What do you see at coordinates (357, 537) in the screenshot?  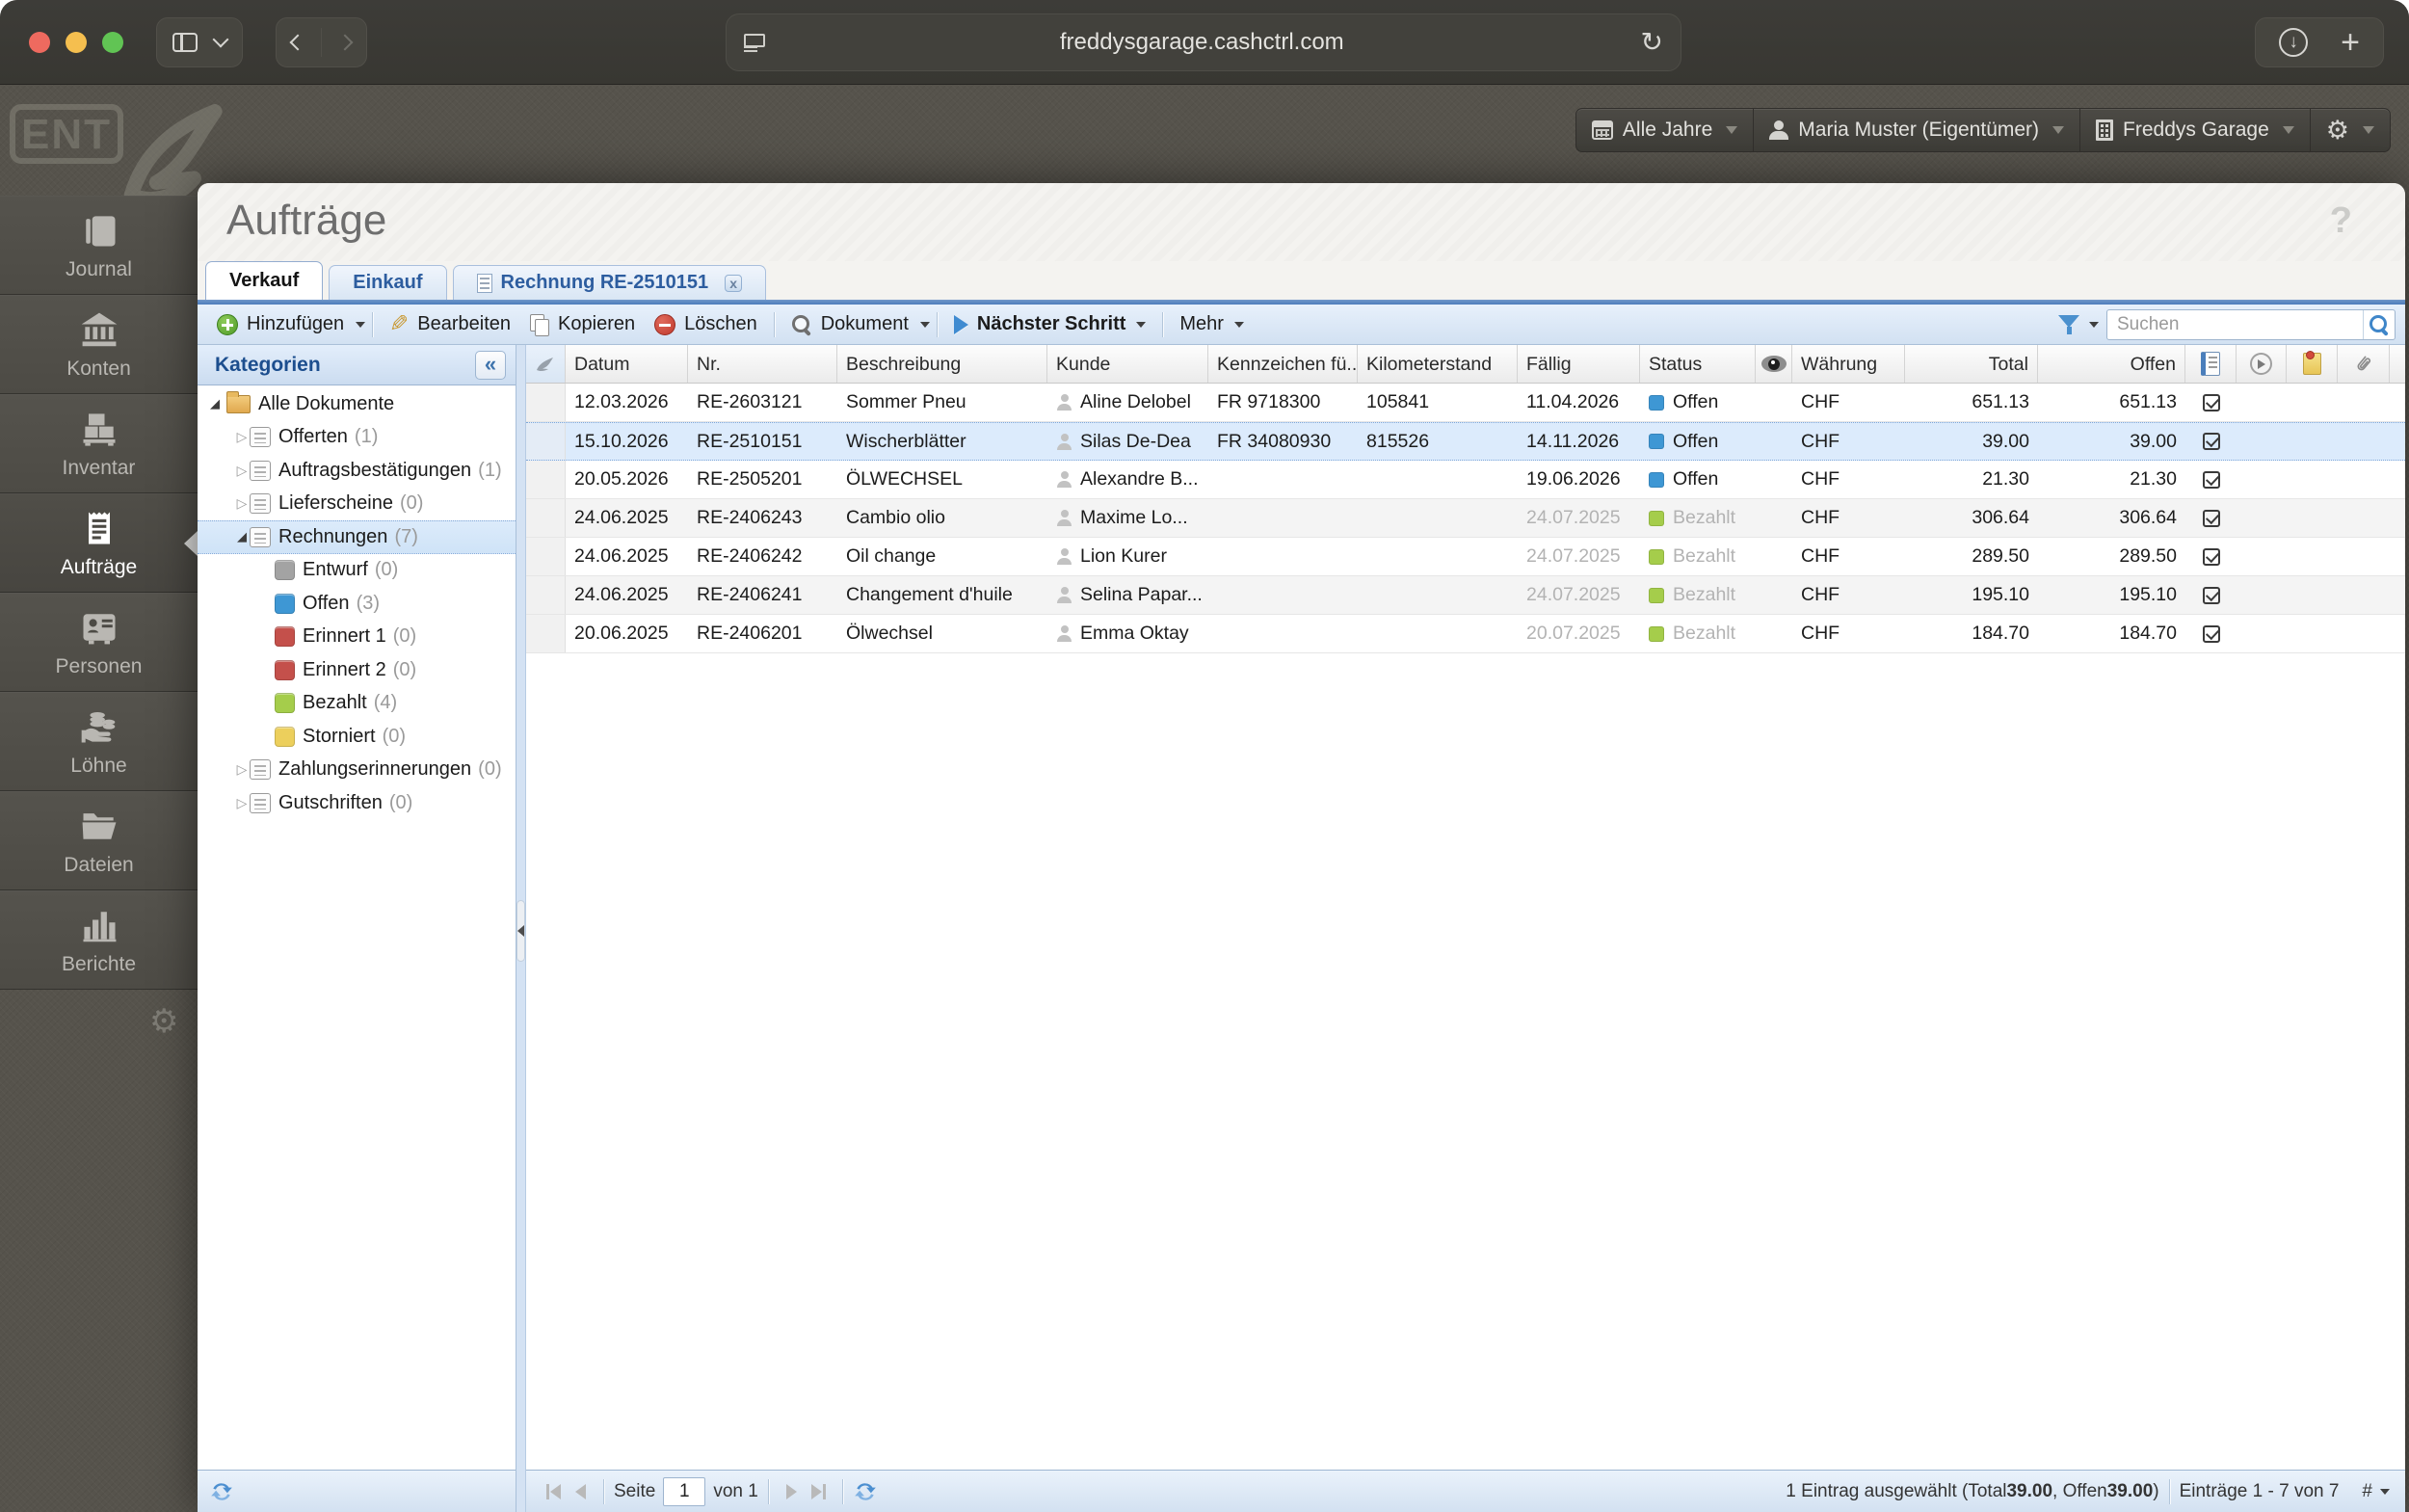 I see `tree-item-rechnungen: ◢ Rechnungen (7)` at bounding box center [357, 537].